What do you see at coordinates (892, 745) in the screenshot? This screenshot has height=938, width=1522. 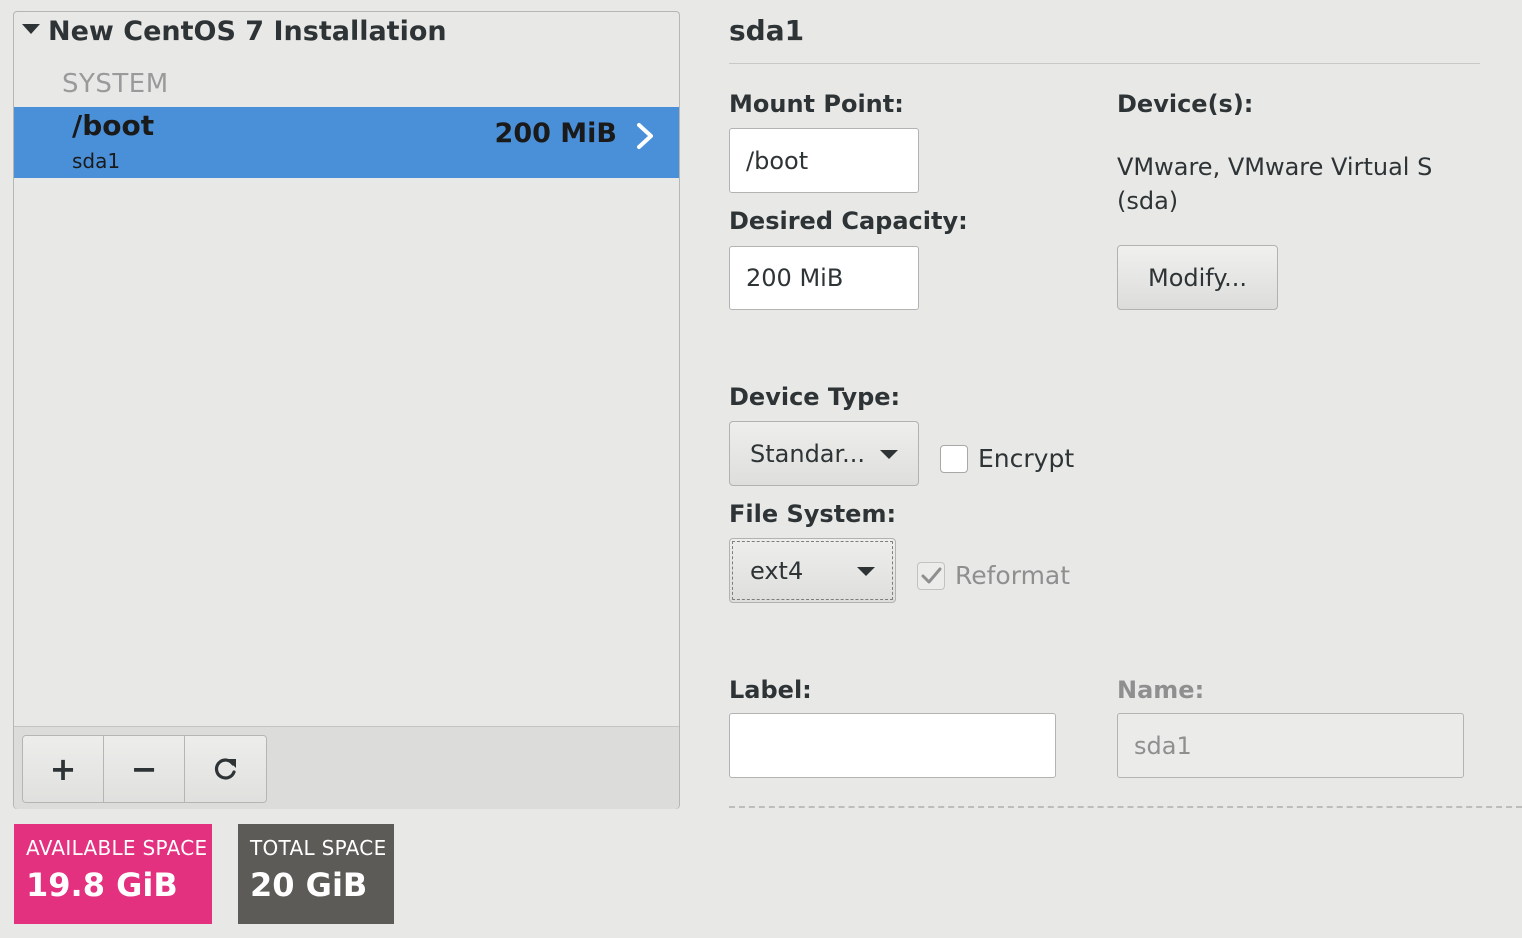 I see `label-input` at bounding box center [892, 745].